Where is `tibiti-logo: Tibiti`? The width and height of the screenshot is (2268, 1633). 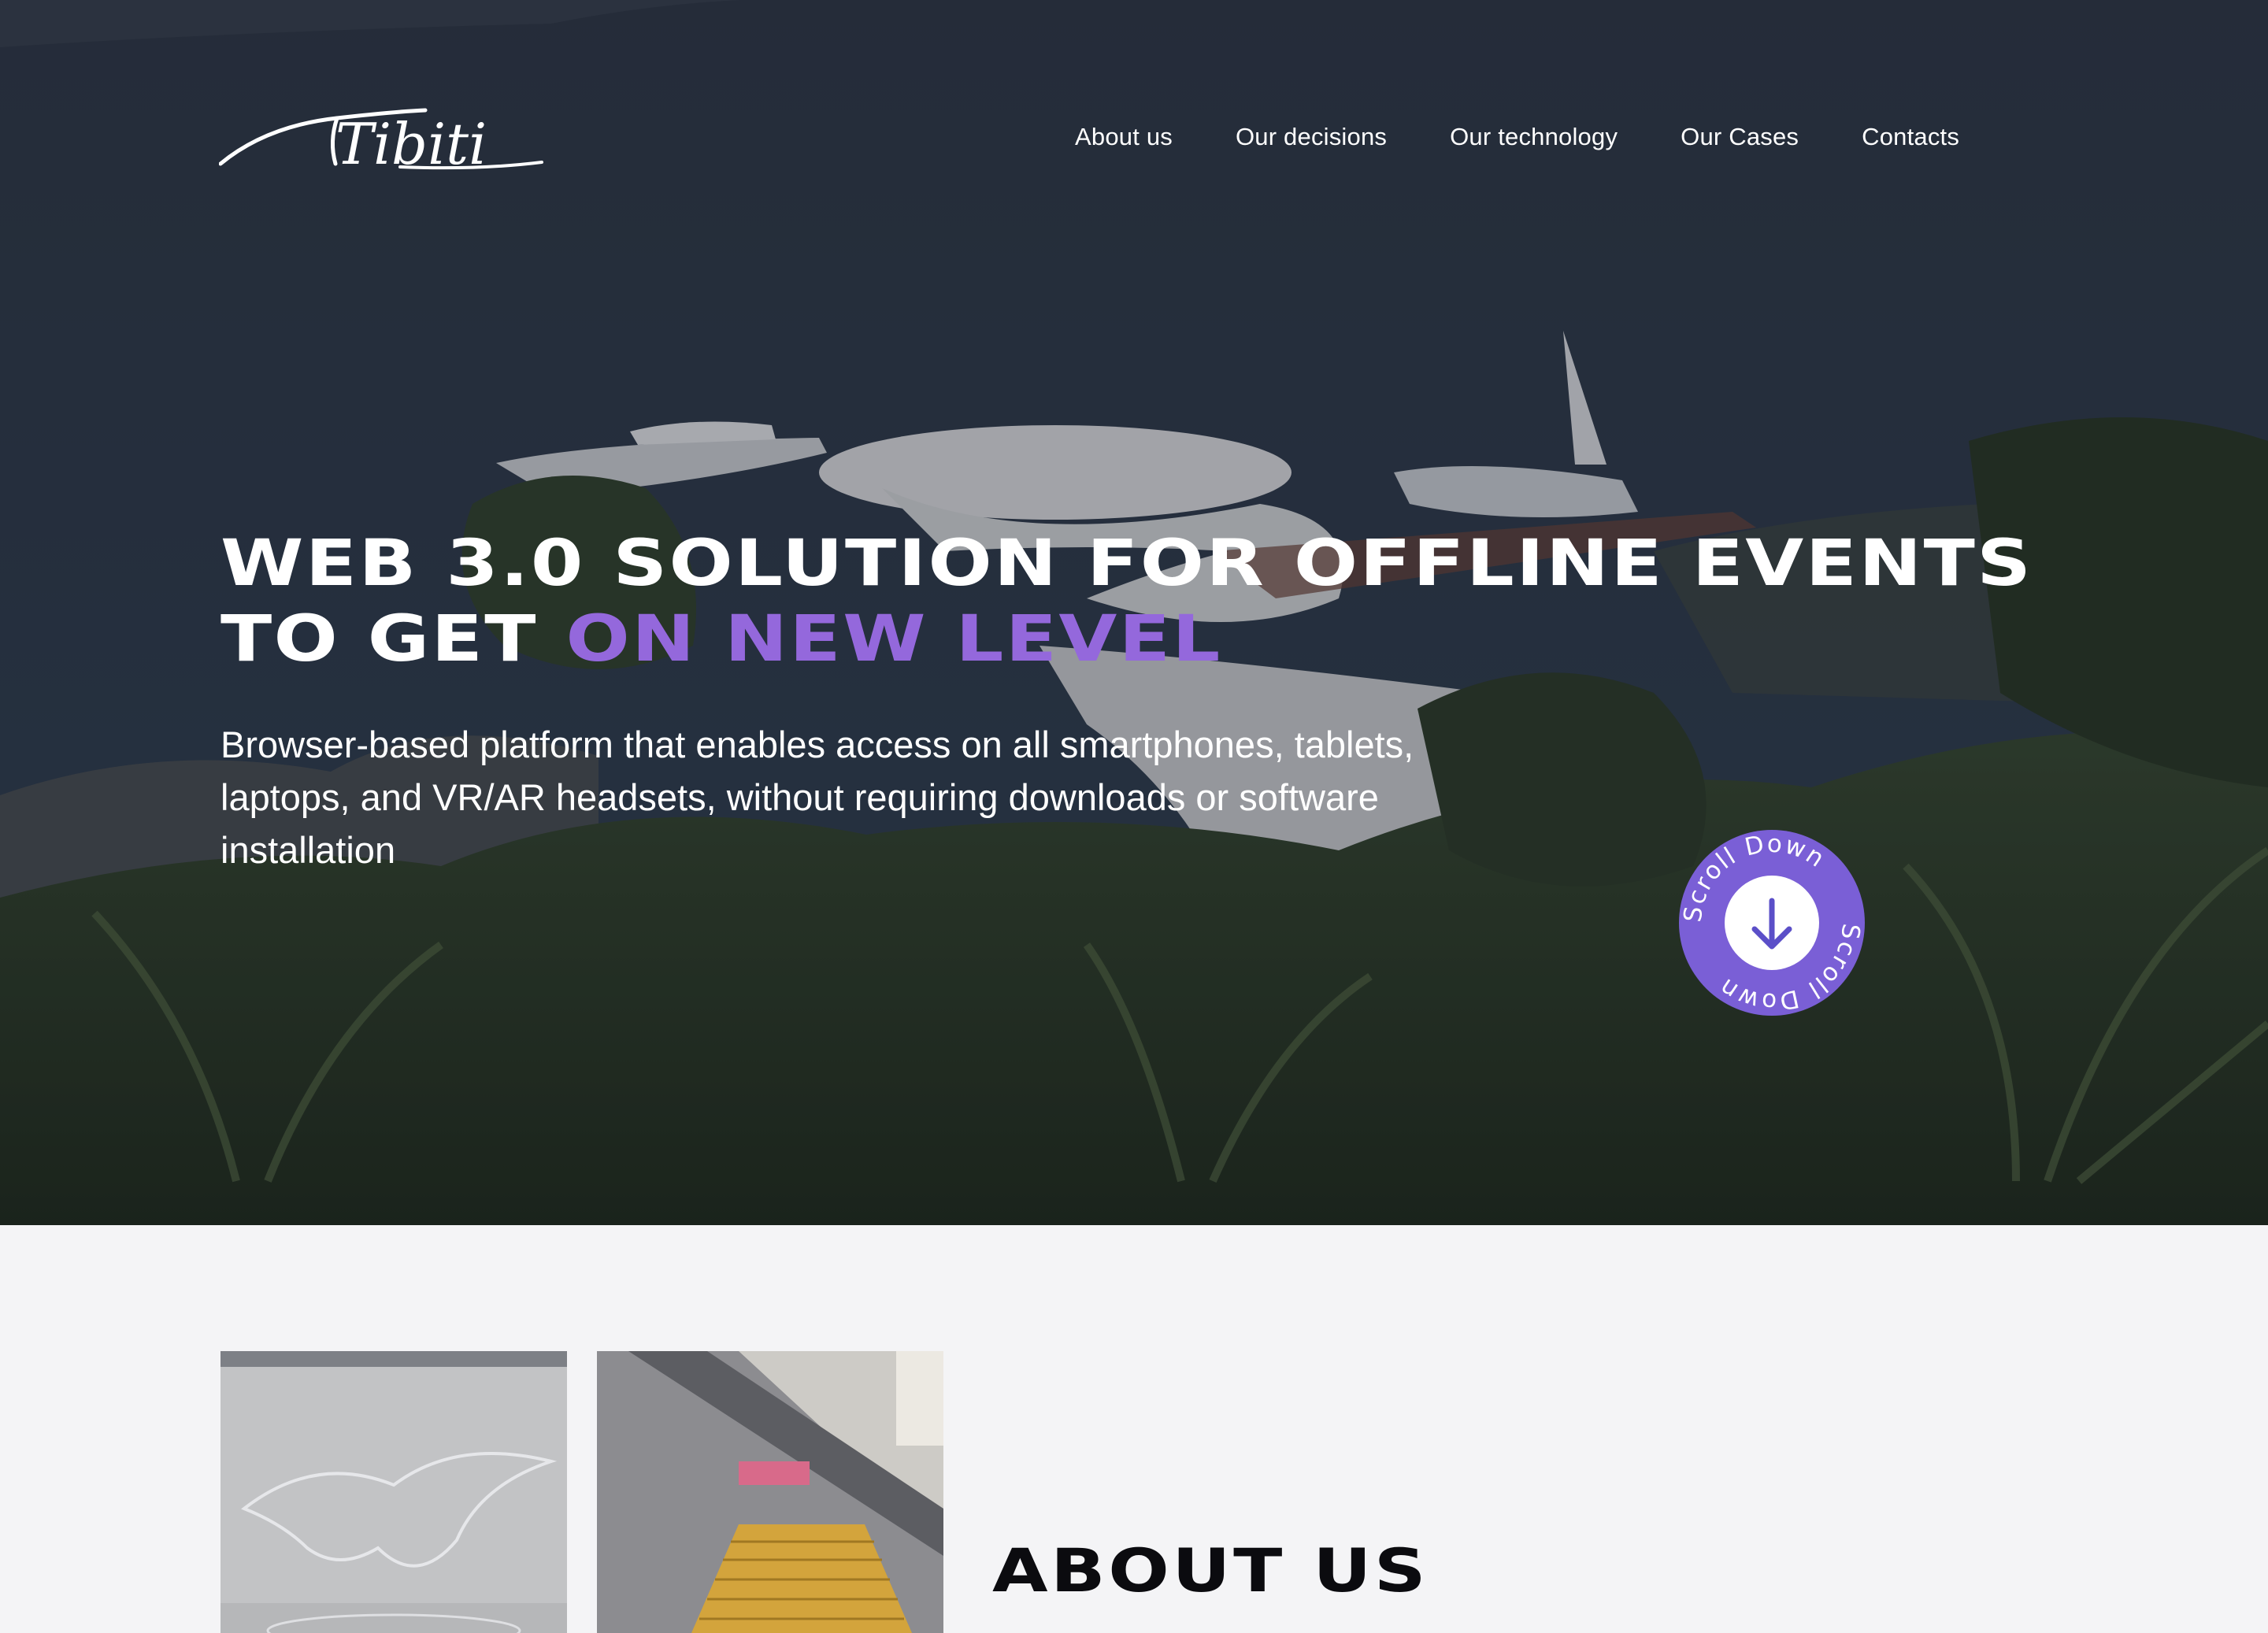 tibiti-logo: Tibiti is located at coordinates (384, 137).